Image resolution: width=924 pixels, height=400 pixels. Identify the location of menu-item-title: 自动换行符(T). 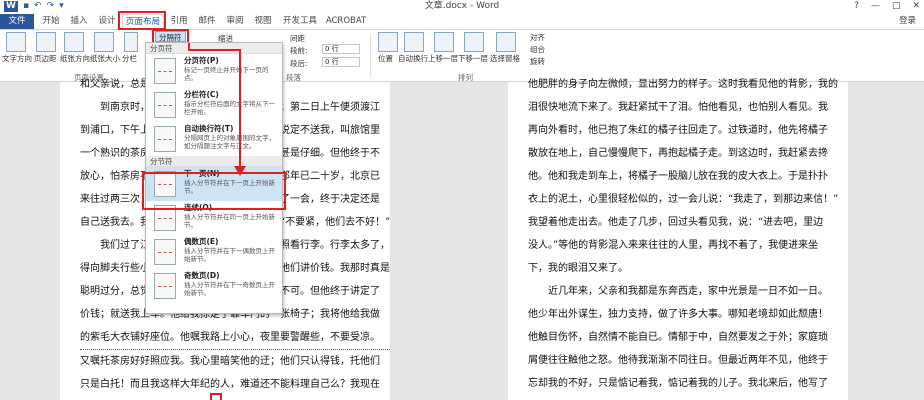
(209, 128).